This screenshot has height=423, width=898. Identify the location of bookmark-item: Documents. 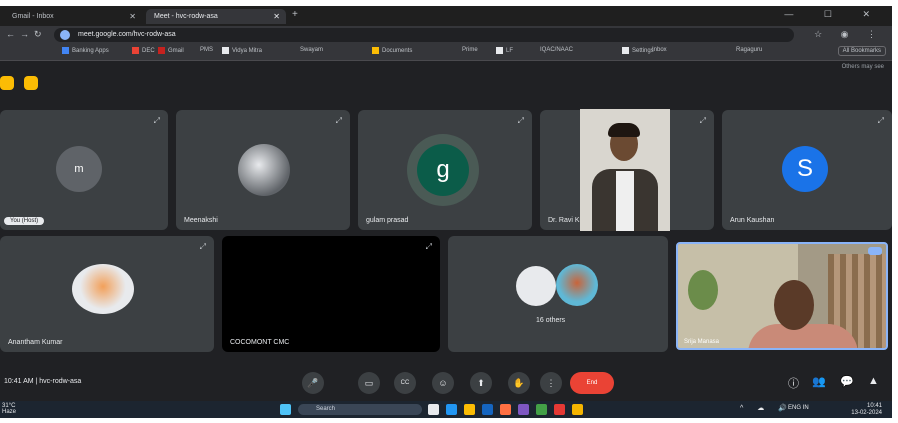
(392, 50).